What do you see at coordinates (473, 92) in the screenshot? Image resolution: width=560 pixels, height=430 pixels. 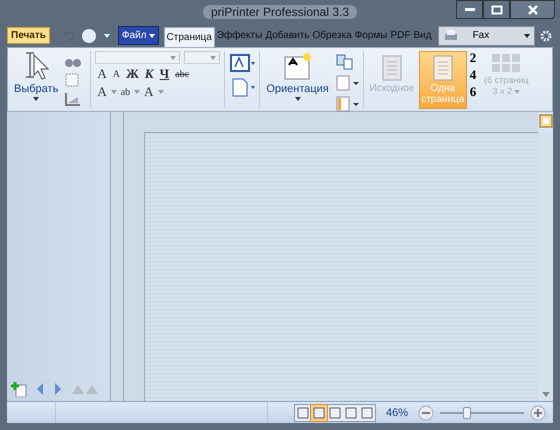 I see `page-count-button: 6` at bounding box center [473, 92].